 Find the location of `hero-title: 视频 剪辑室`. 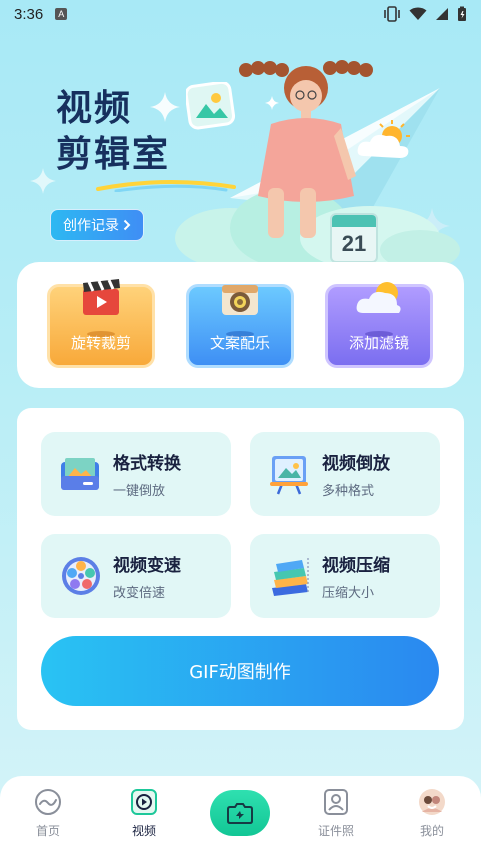

hero-title: 视频 剪辑室 is located at coordinates (113, 132).